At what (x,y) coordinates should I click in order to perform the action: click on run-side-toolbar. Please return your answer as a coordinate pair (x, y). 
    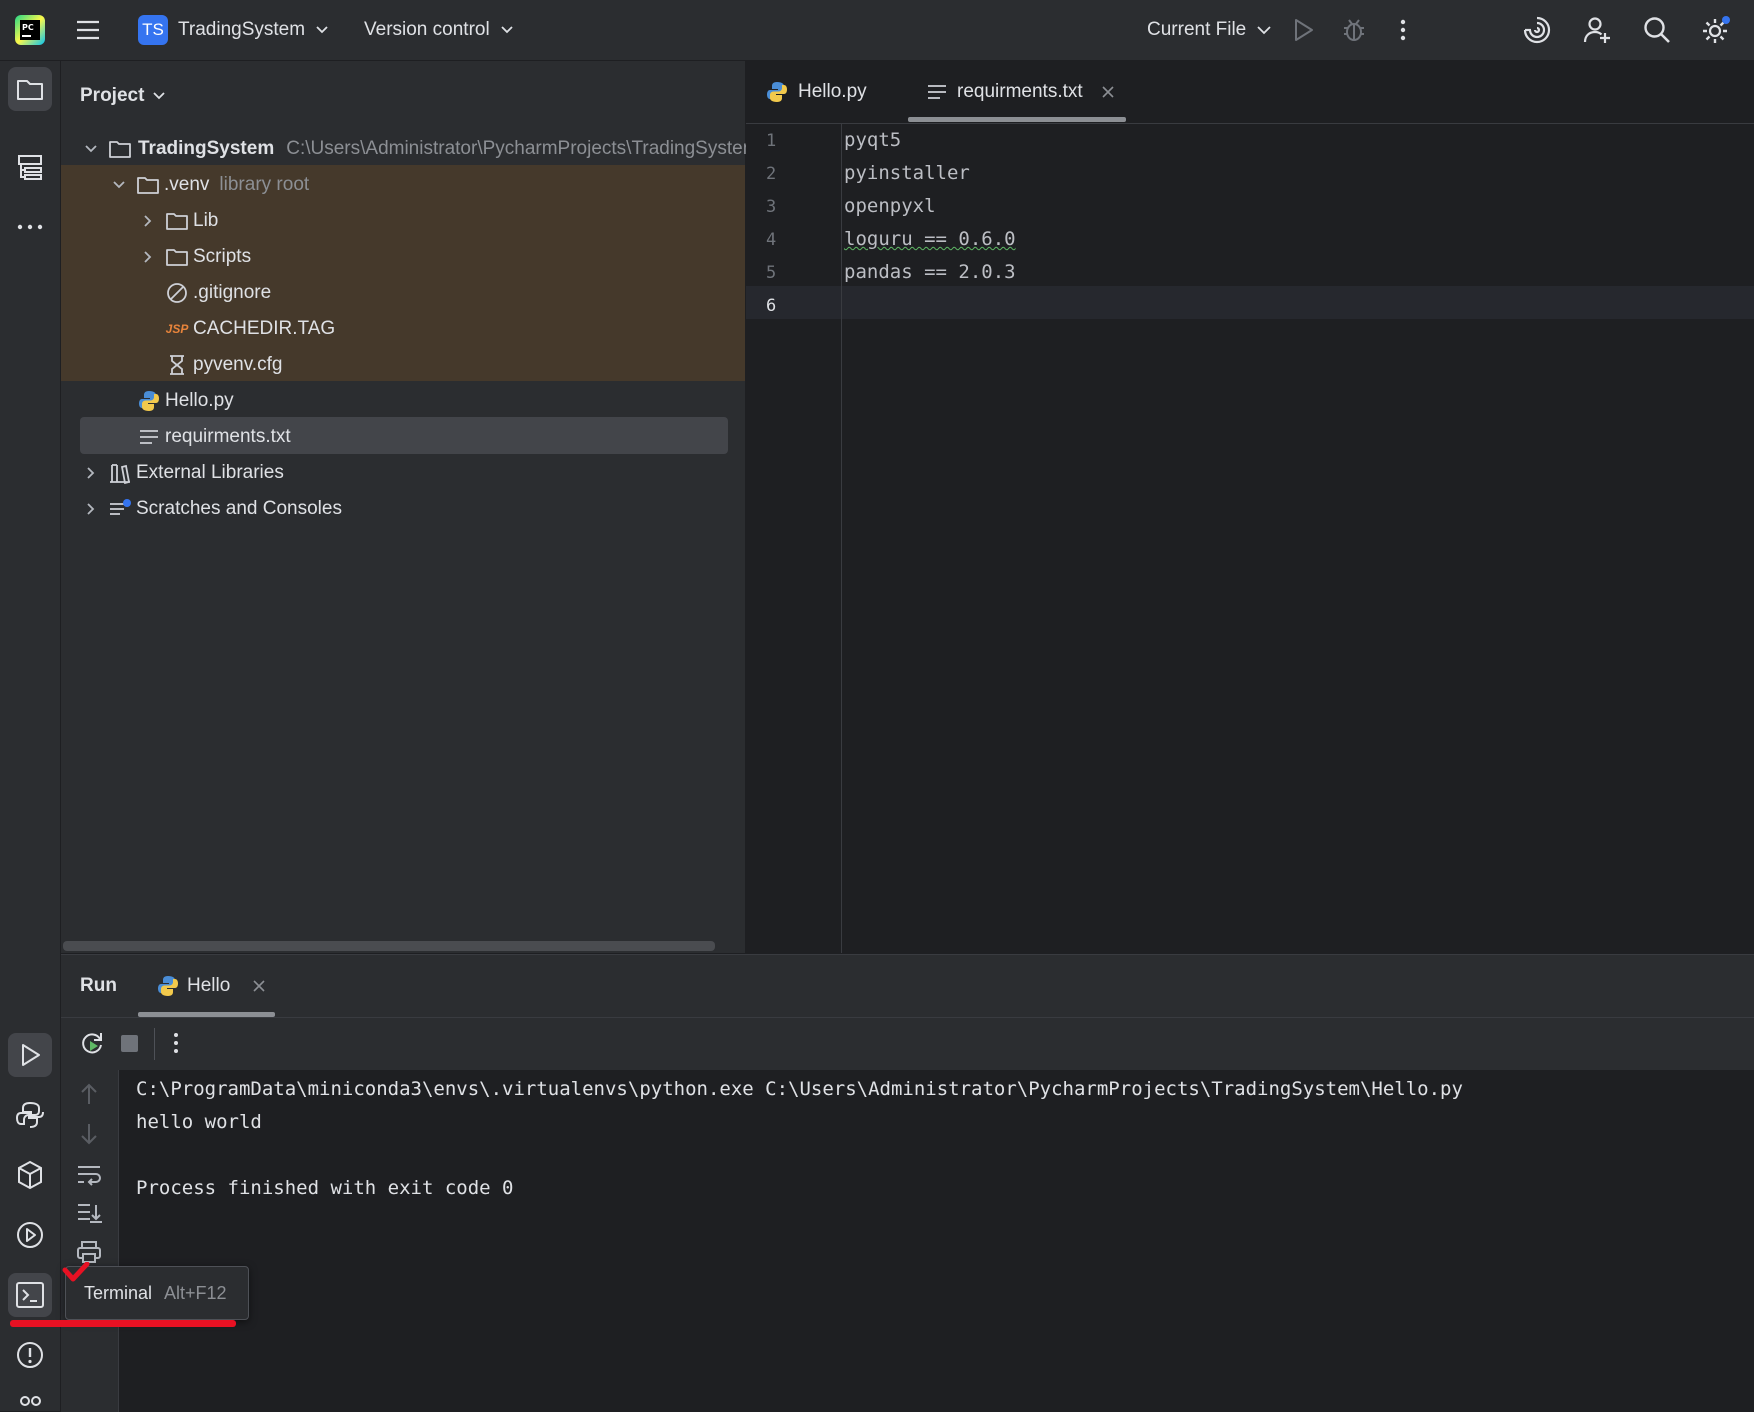
    Looking at the image, I should click on (90, 1241).